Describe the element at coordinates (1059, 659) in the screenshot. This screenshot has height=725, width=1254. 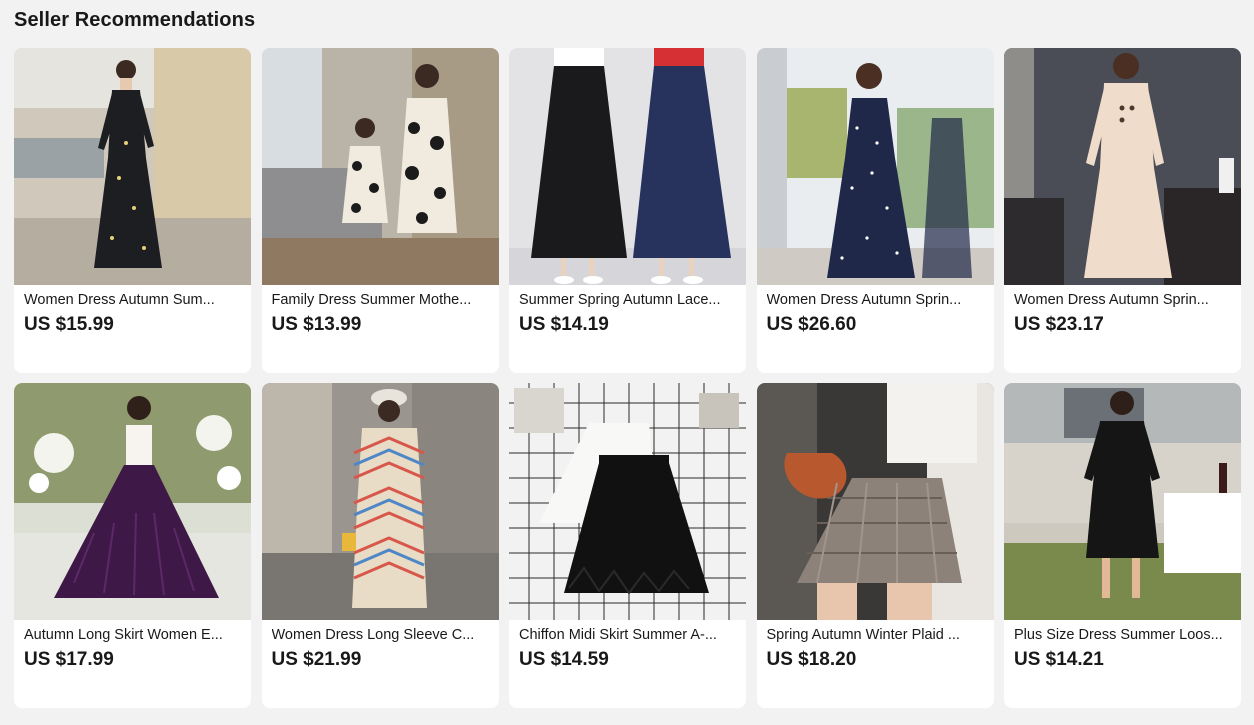
I see `product-price: US $14.21` at that location.